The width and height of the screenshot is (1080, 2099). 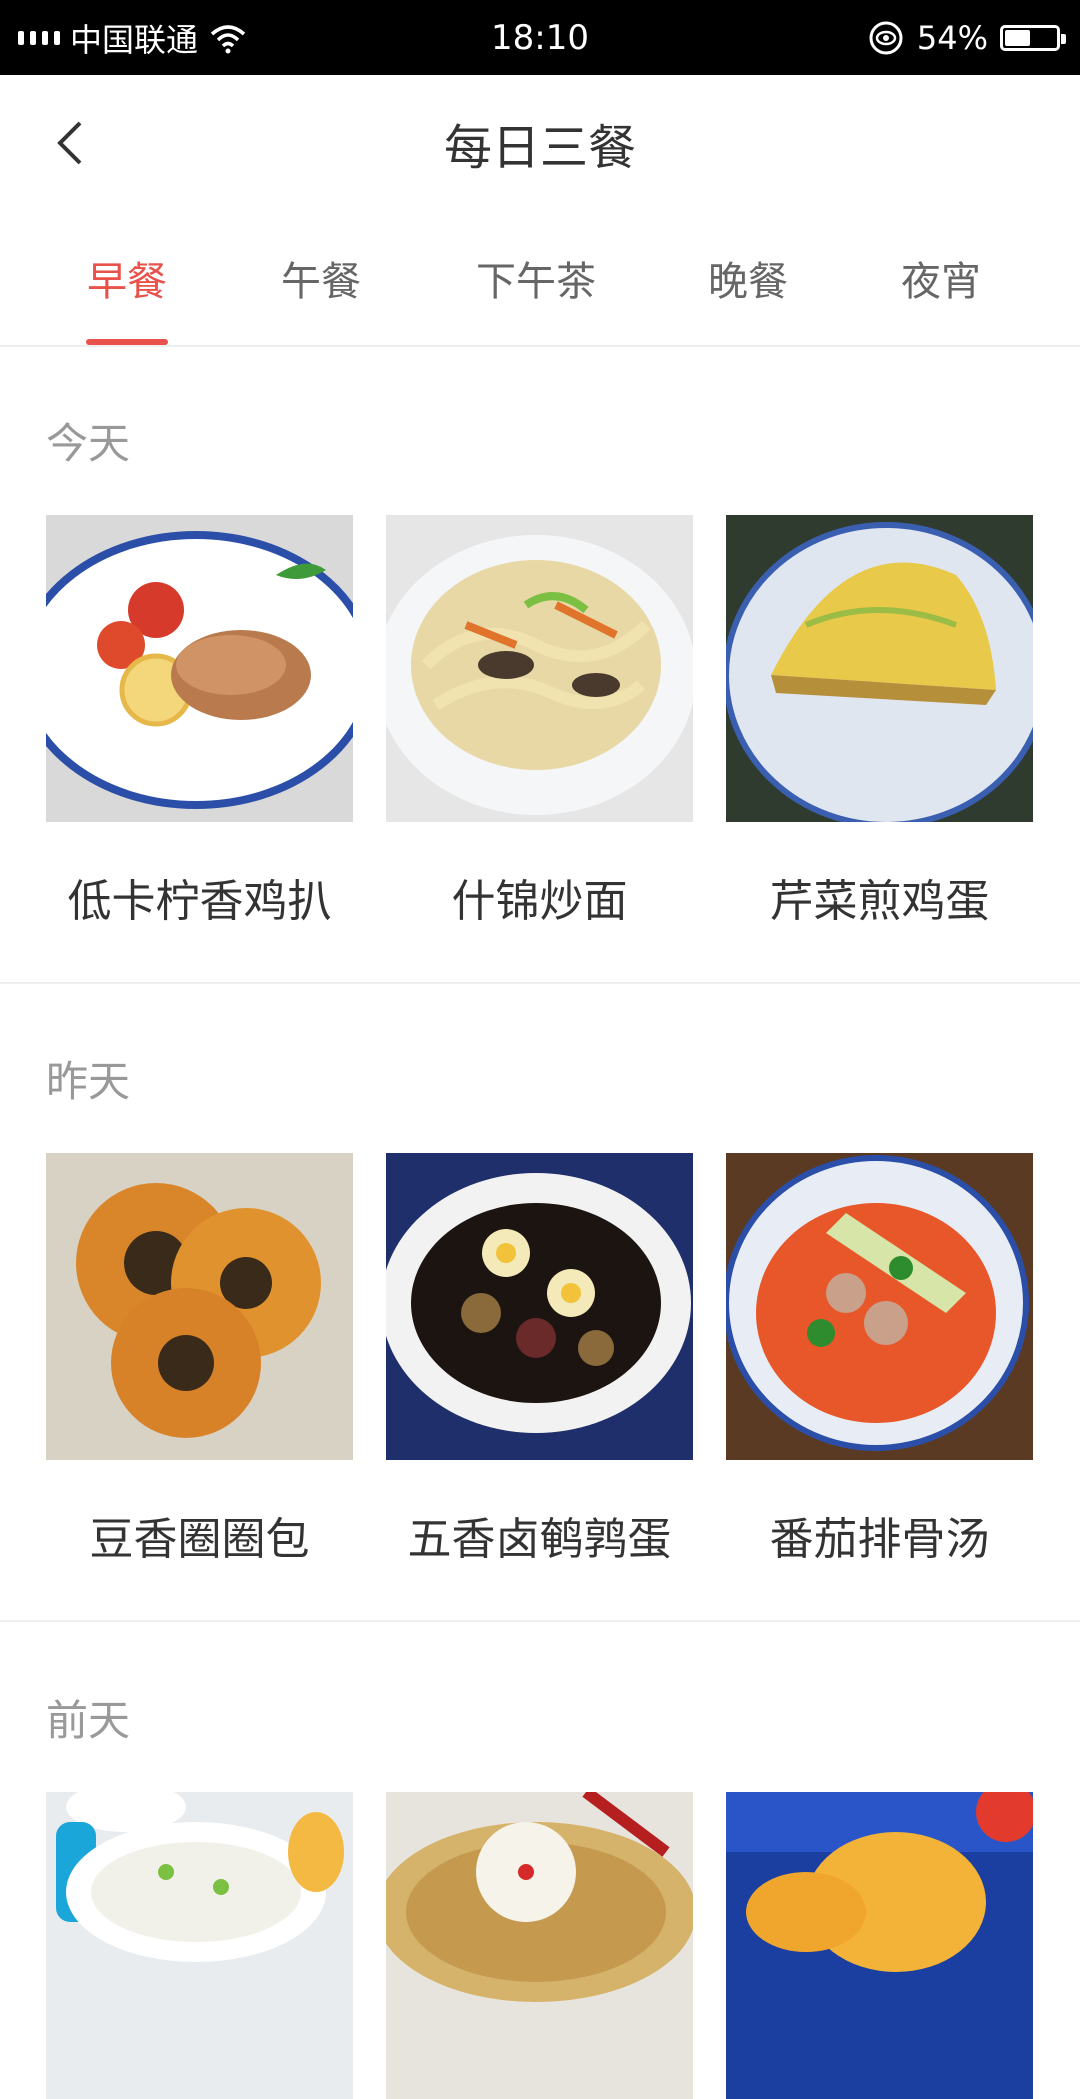 What do you see at coordinates (127, 281) in the screenshot?
I see `tab-label: 早餐` at bounding box center [127, 281].